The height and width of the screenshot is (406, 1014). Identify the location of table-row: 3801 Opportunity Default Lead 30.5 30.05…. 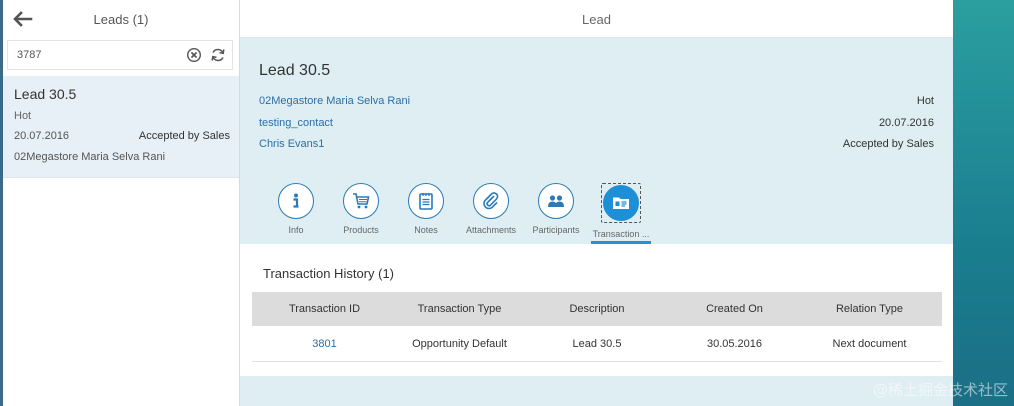
(597, 344).